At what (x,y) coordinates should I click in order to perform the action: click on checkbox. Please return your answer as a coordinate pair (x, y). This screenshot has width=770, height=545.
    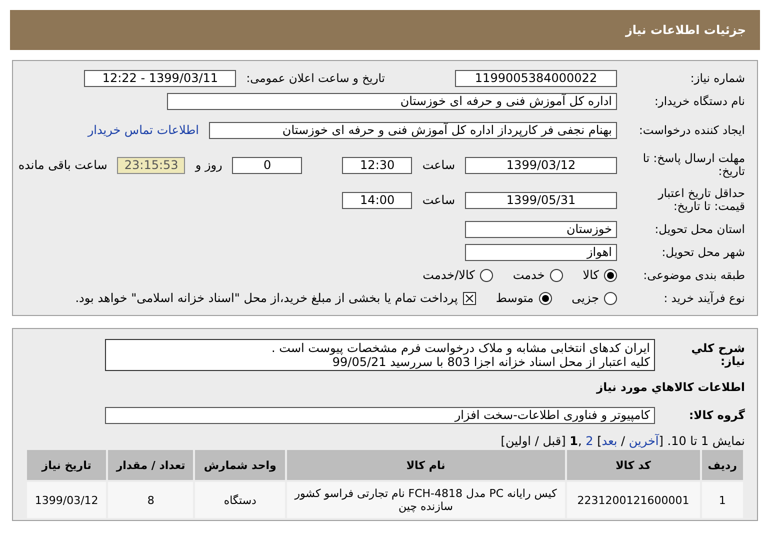
    Looking at the image, I should click on (469, 298).